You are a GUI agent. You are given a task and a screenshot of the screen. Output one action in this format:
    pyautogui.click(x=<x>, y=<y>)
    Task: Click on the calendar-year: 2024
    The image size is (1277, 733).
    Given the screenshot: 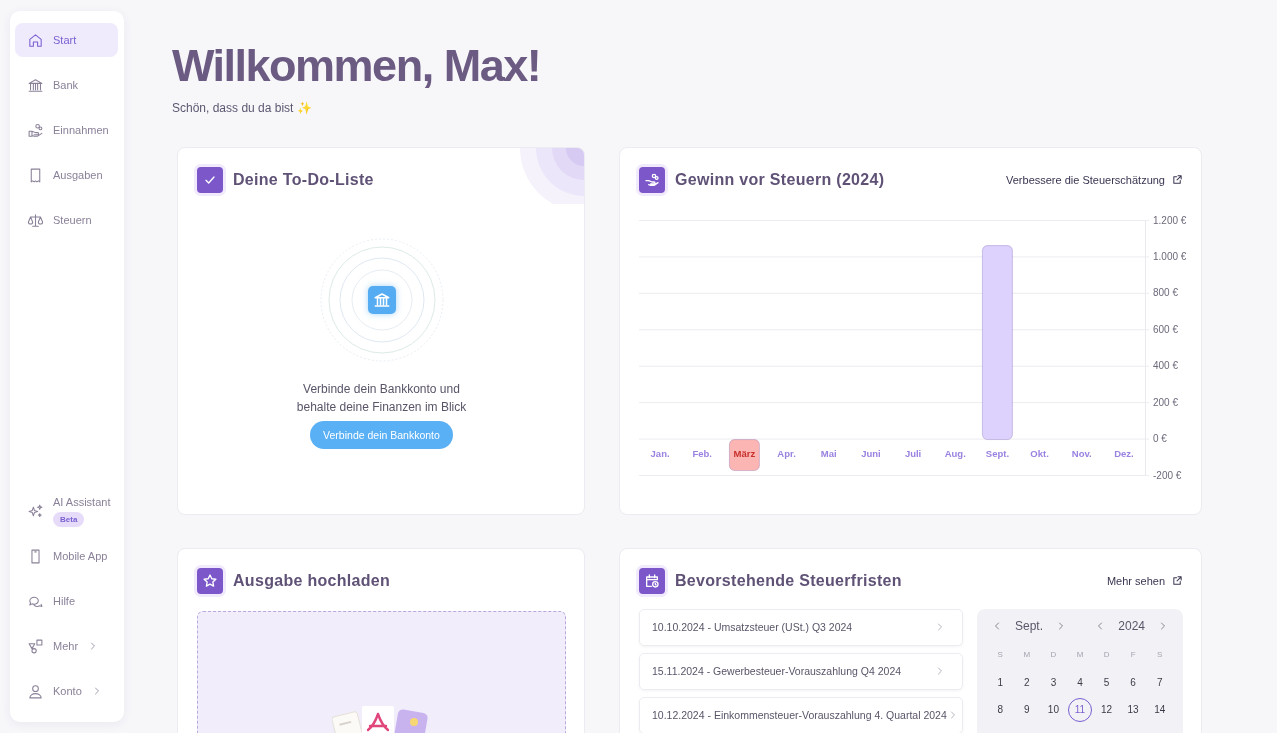 What is the action you would take?
    pyautogui.click(x=1131, y=625)
    